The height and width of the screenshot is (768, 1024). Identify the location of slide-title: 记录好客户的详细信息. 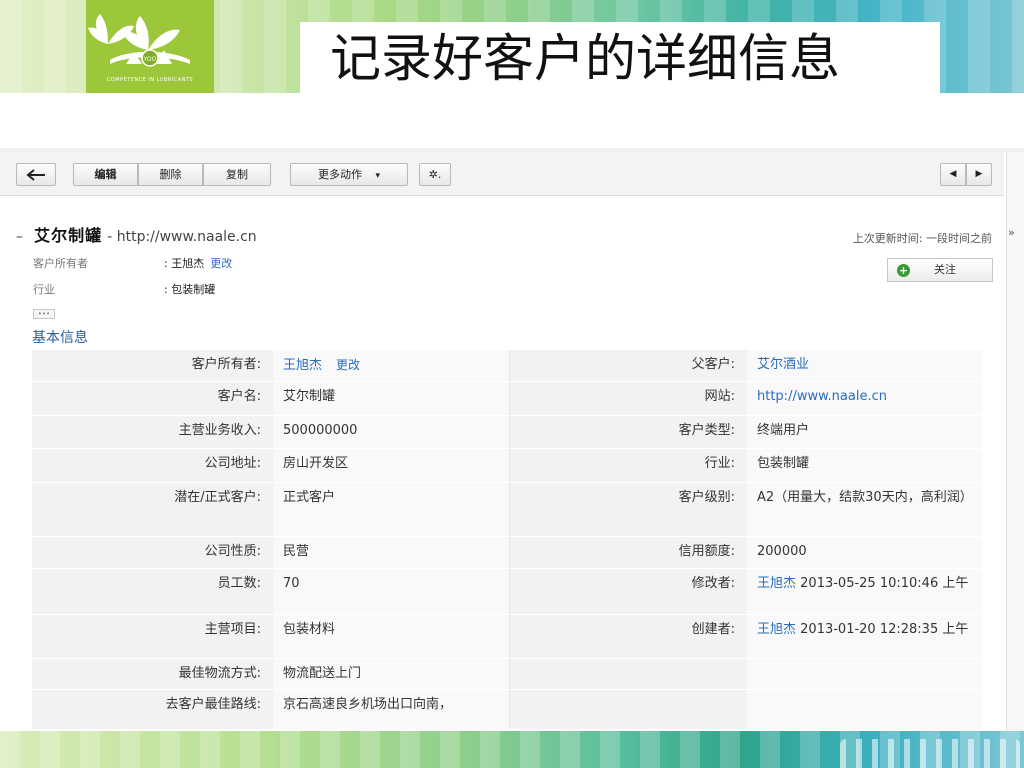
(585, 59).